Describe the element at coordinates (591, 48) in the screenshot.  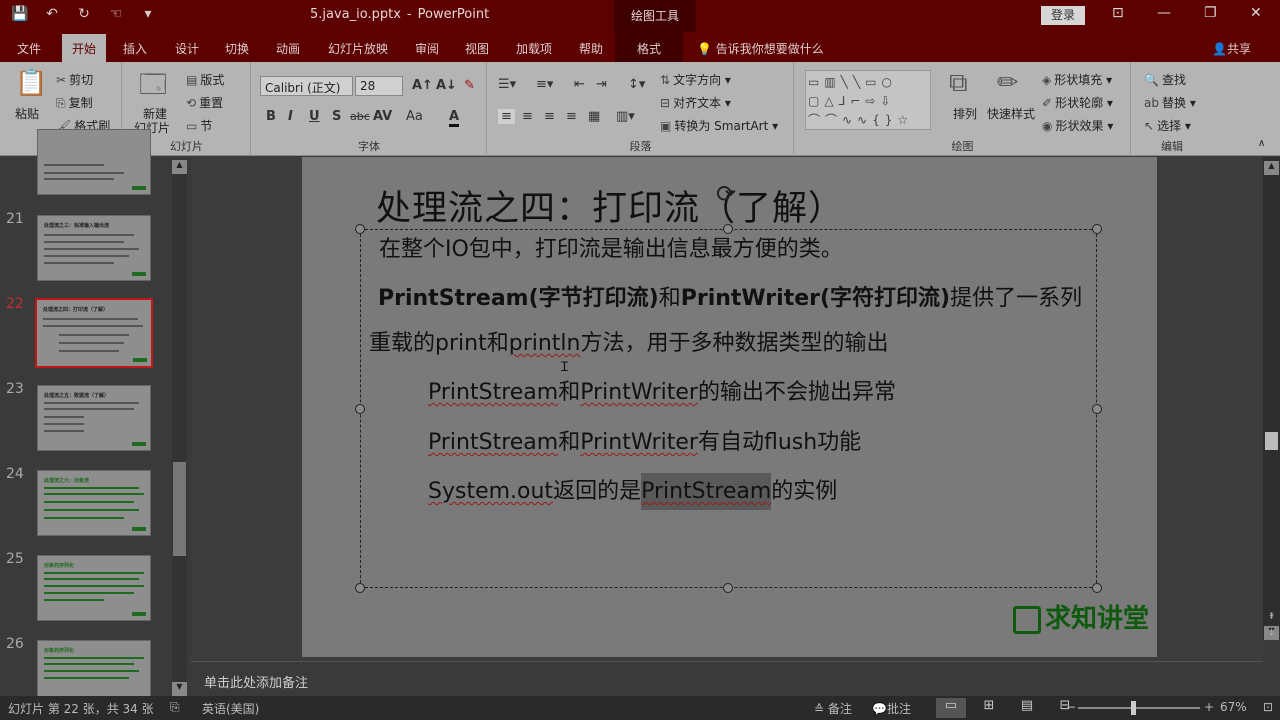
I see `tab-help: 帮助` at that location.